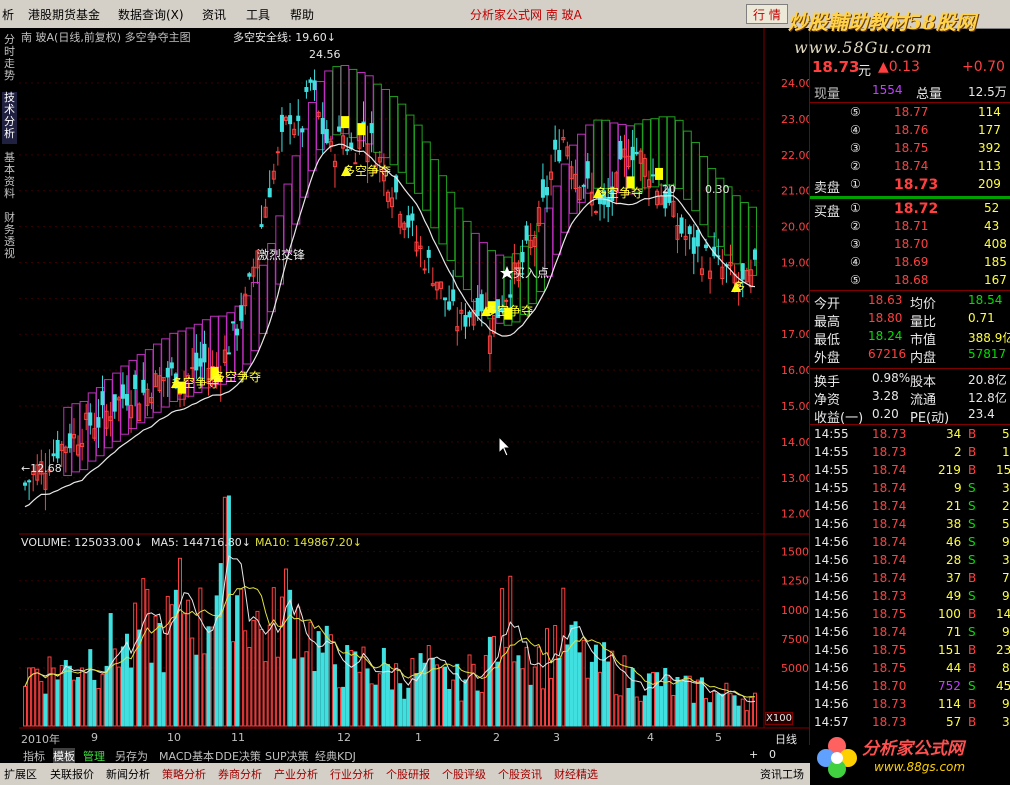 The height and width of the screenshot is (785, 1010). Describe the element at coordinates (464, 774) in the screenshot. I see `bottom-item: 个股评级` at that location.